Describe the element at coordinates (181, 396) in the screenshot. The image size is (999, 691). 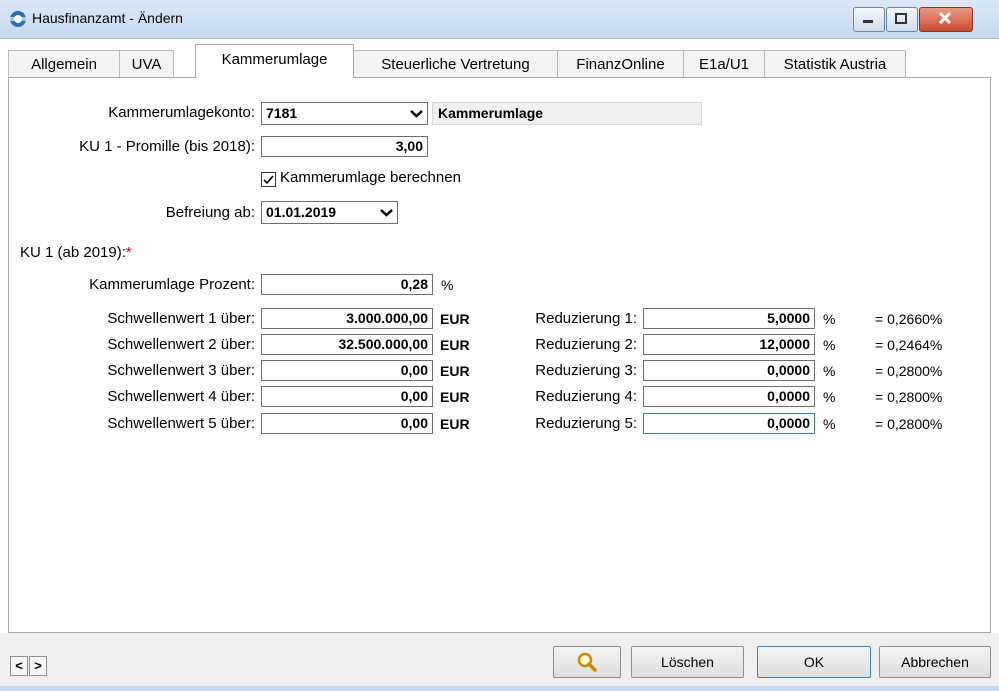
I see `schwellenwert-4-label: Schwellenwert 4 über:` at that location.